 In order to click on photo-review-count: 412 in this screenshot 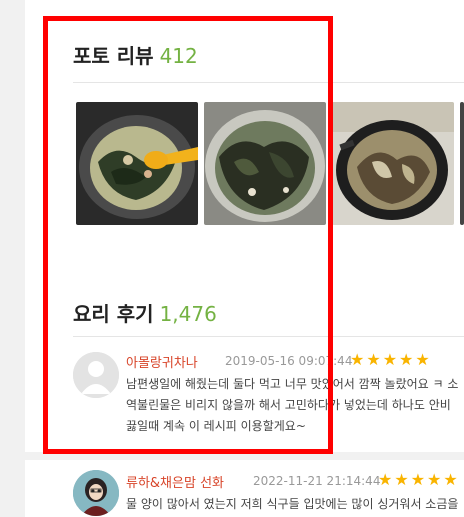, I will do `click(178, 56)`.